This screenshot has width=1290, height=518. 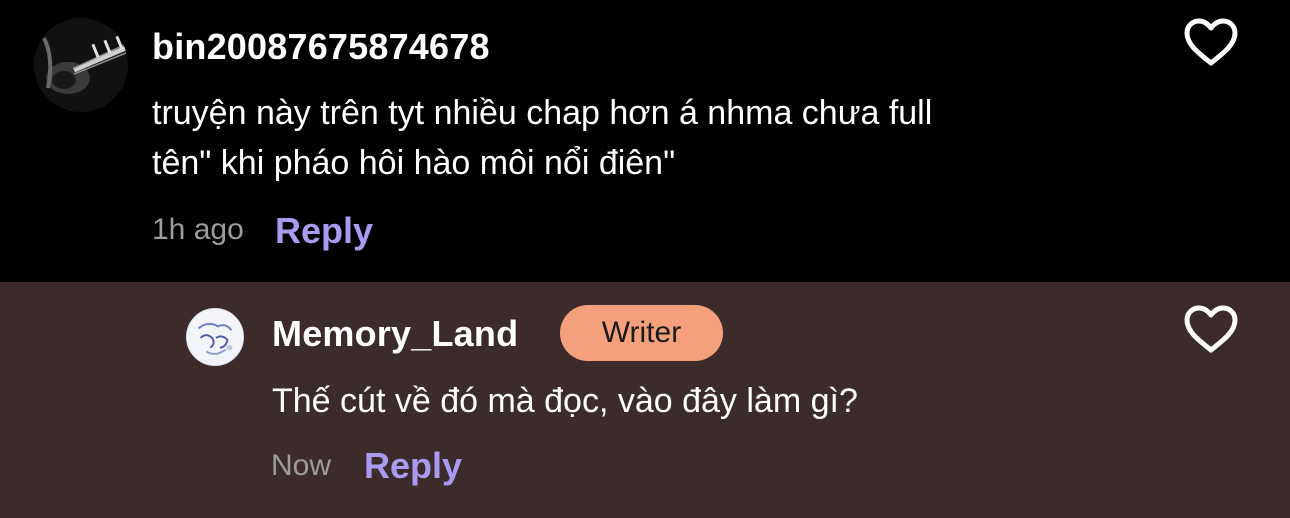 I want to click on anime-avatar-icon, so click(x=215, y=337).